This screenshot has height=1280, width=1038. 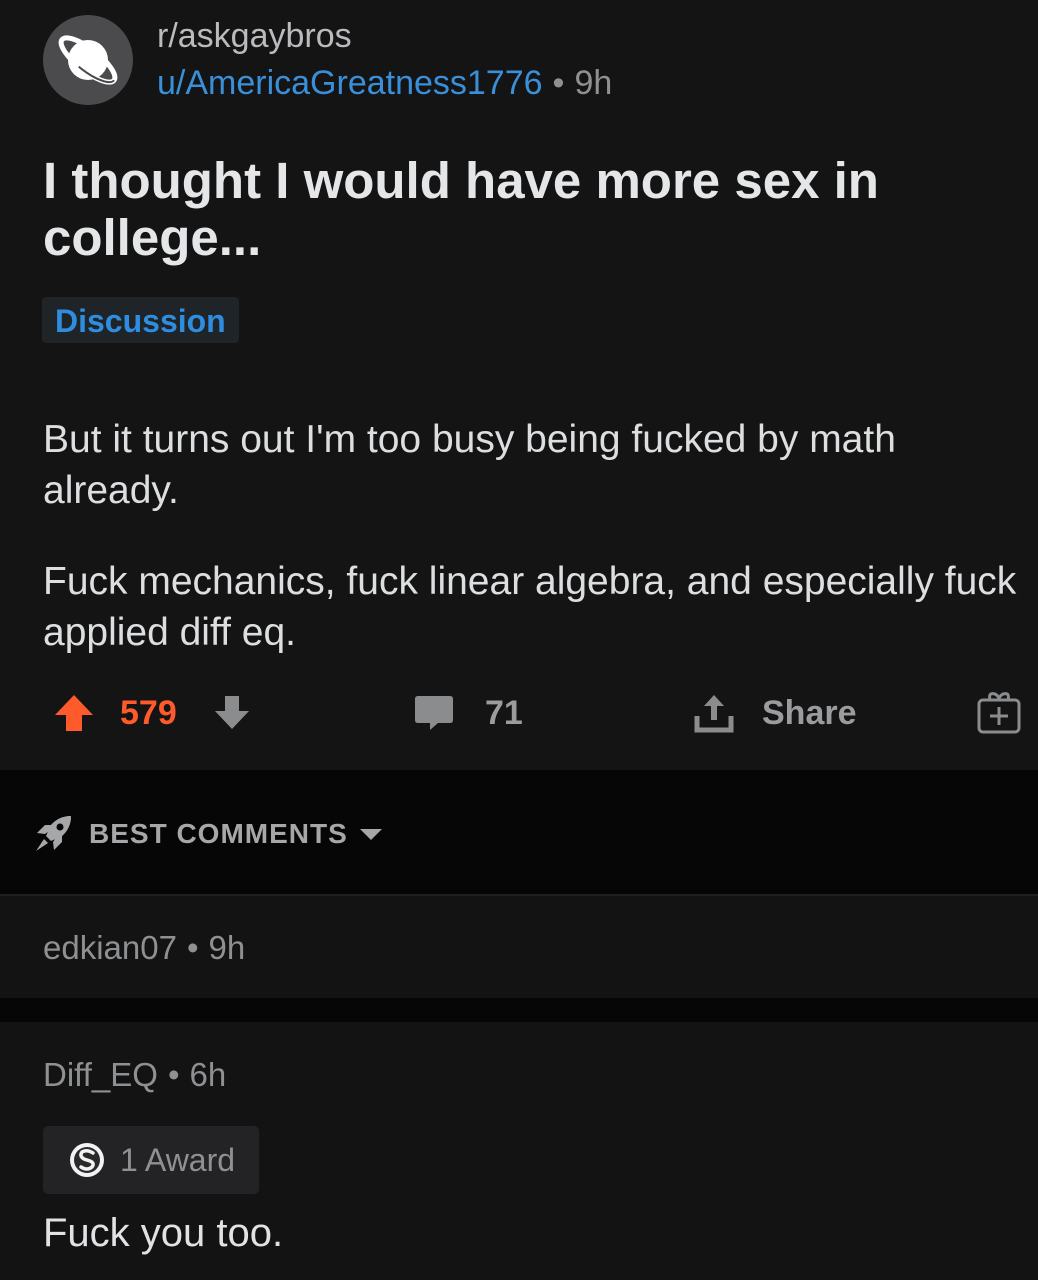 I want to click on silver-award-icon, so click(x=87, y=1160).